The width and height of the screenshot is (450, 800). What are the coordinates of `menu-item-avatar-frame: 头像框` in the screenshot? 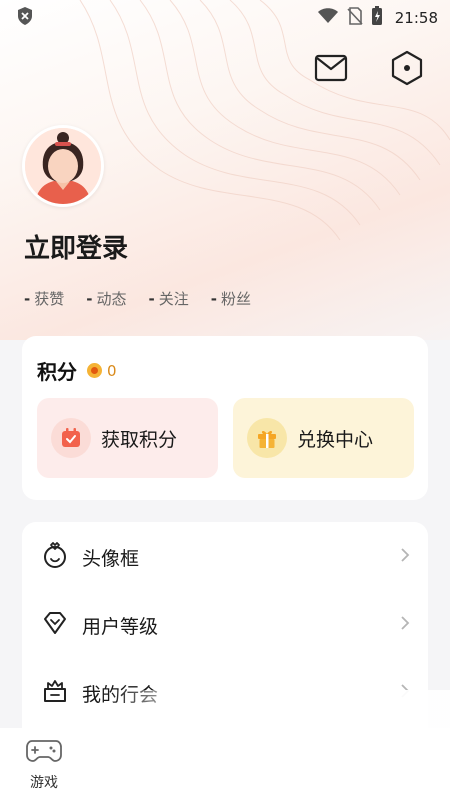 It's located at (225, 557).